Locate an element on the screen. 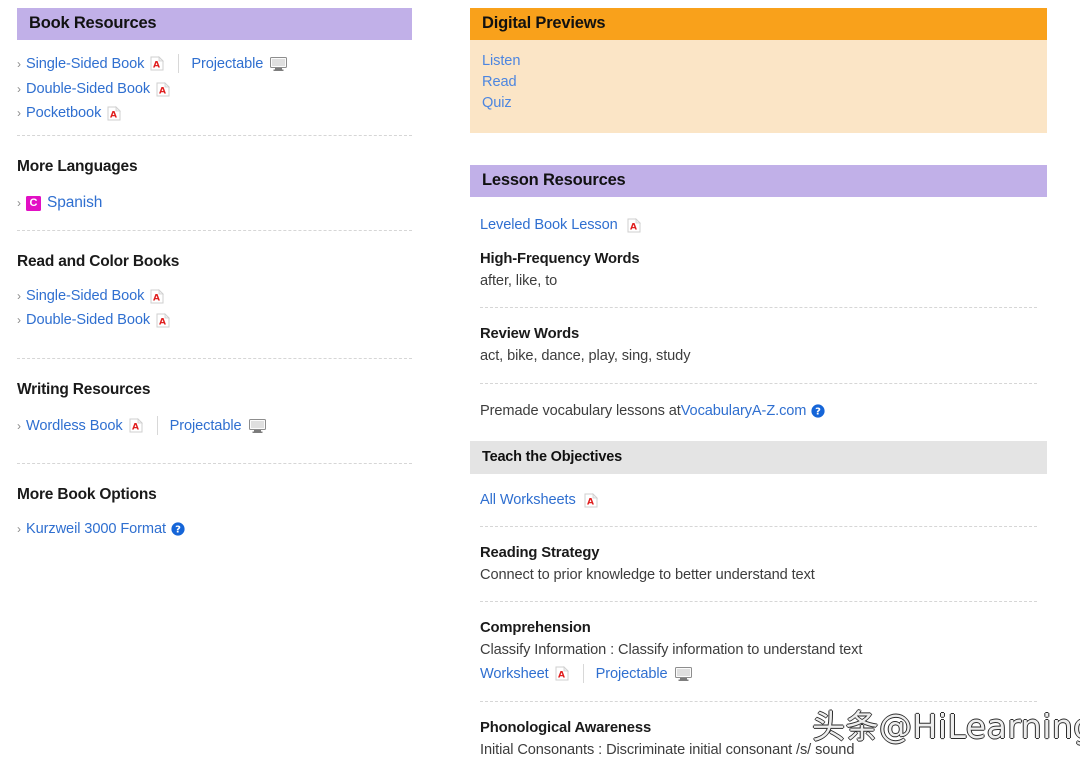 This screenshot has width=1080, height=762. list-item: › Single-Sided Book A is located at coordinates (214, 296).